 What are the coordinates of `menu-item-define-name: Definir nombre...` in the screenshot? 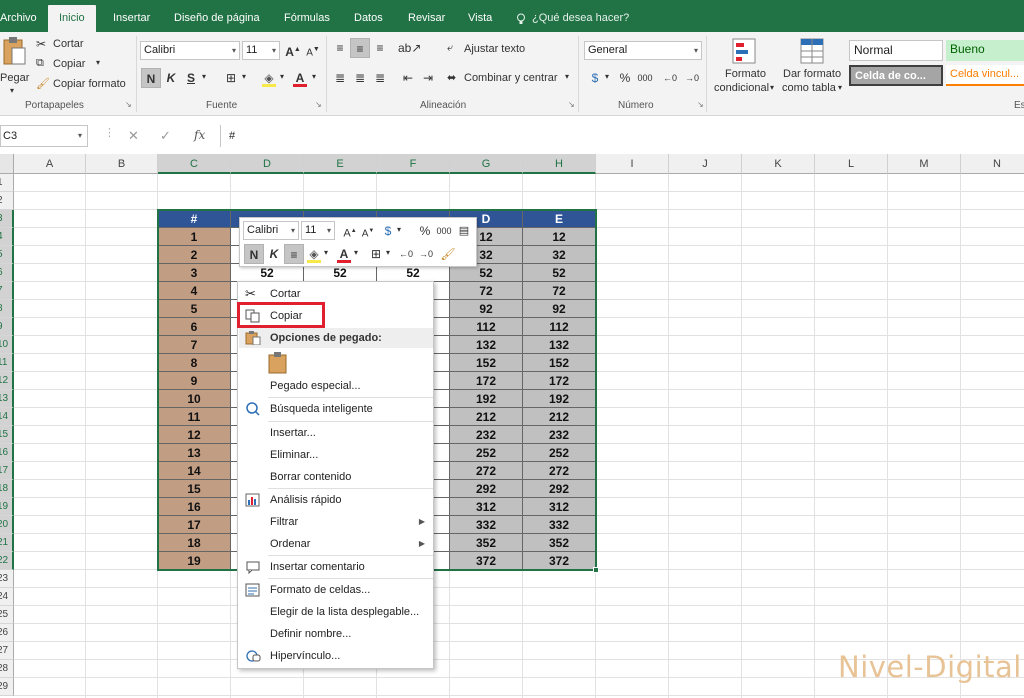 It's located at (336, 634).